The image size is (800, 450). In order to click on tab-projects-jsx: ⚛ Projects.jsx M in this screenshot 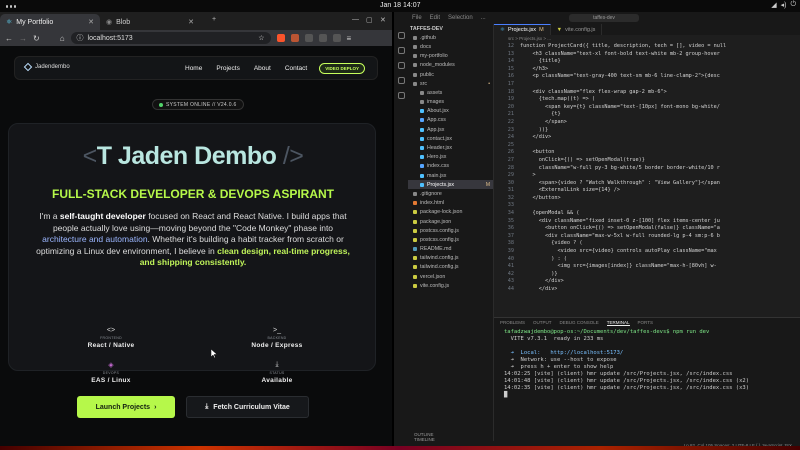, I will do `click(522, 29)`.